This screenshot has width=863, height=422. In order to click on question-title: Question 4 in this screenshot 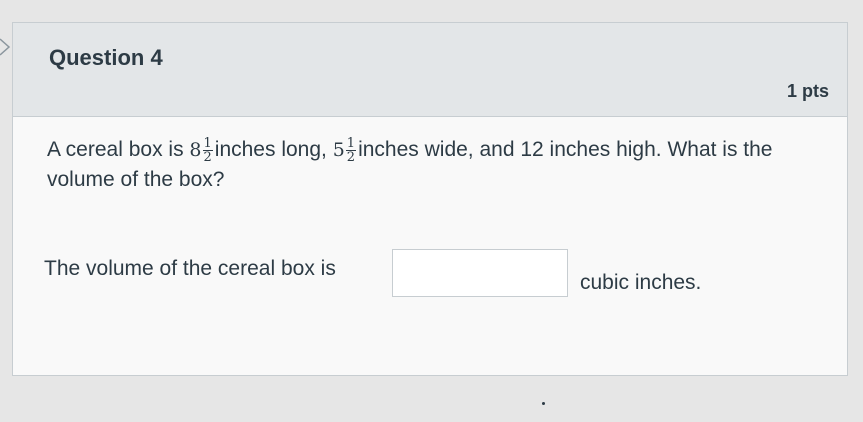, I will do `click(106, 57)`.